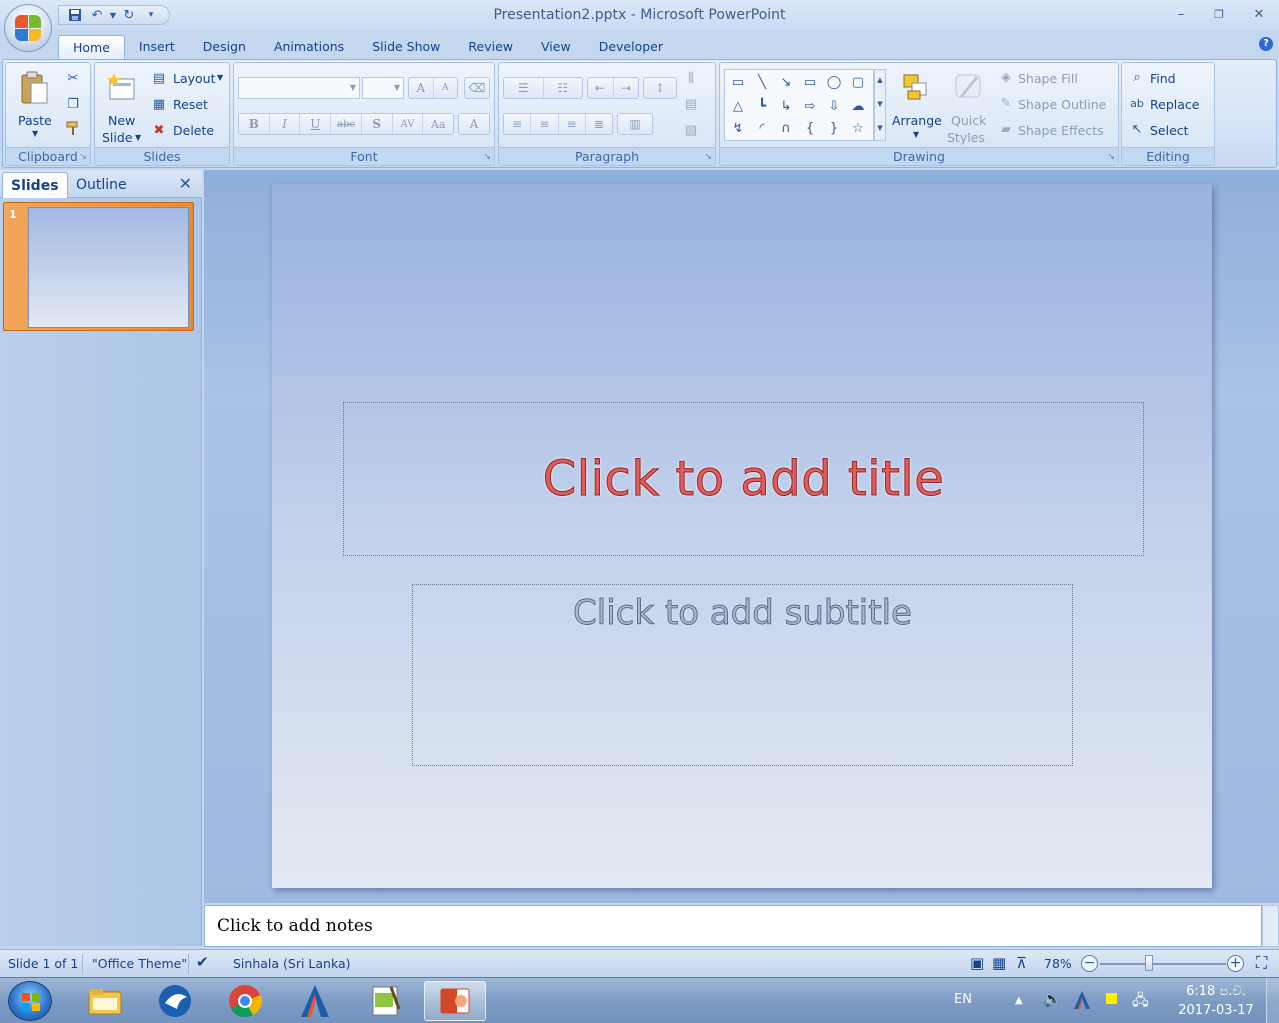 The width and height of the screenshot is (1279, 1023). Describe the element at coordinates (175, 1001) in the screenshot. I see `browser-eagle-icon` at that location.